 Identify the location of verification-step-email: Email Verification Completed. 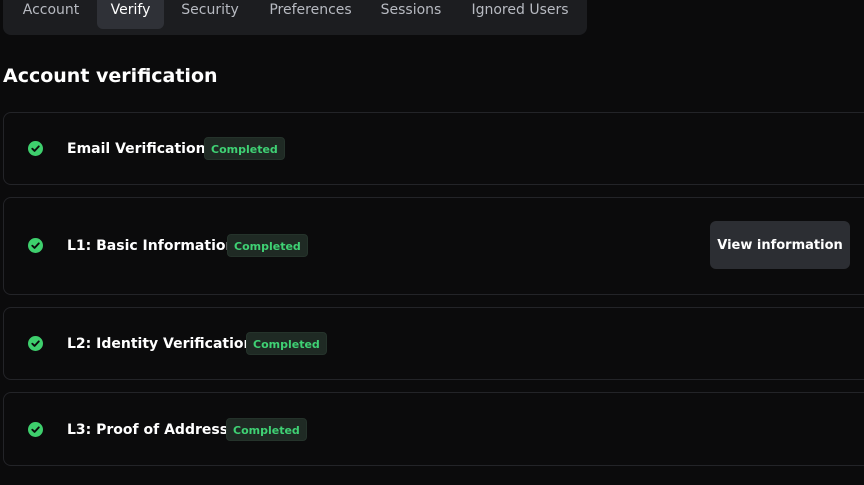
(433, 148).